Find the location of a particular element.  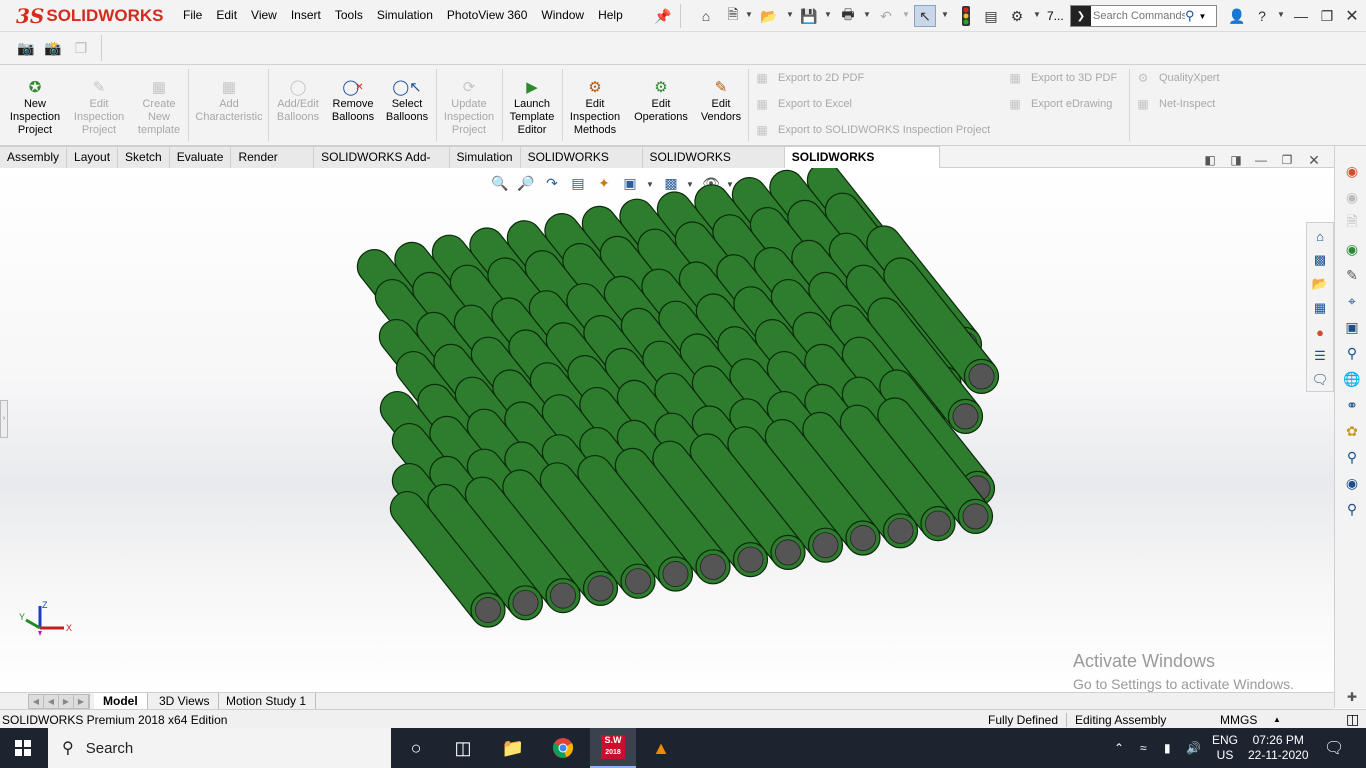

export-sw-inspection-button: ▦ Export to SOLIDWORKS Inspection Project is located at coordinates (872, 130).